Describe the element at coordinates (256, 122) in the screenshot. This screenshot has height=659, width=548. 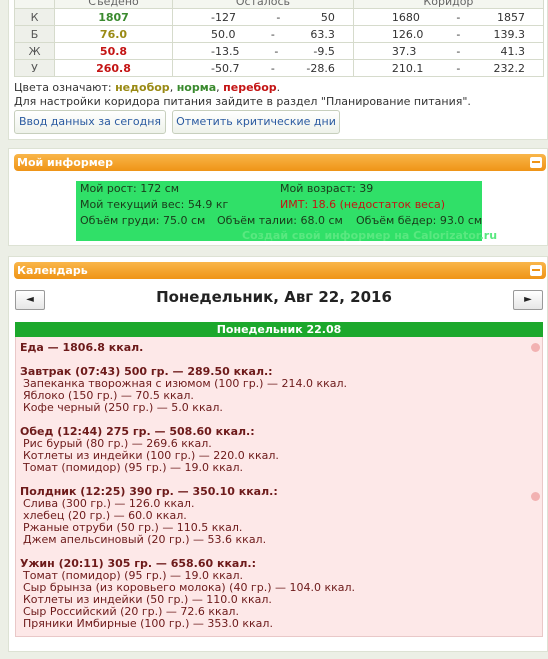
I see `mark-critical-days-button: Отметить критические дни` at that location.